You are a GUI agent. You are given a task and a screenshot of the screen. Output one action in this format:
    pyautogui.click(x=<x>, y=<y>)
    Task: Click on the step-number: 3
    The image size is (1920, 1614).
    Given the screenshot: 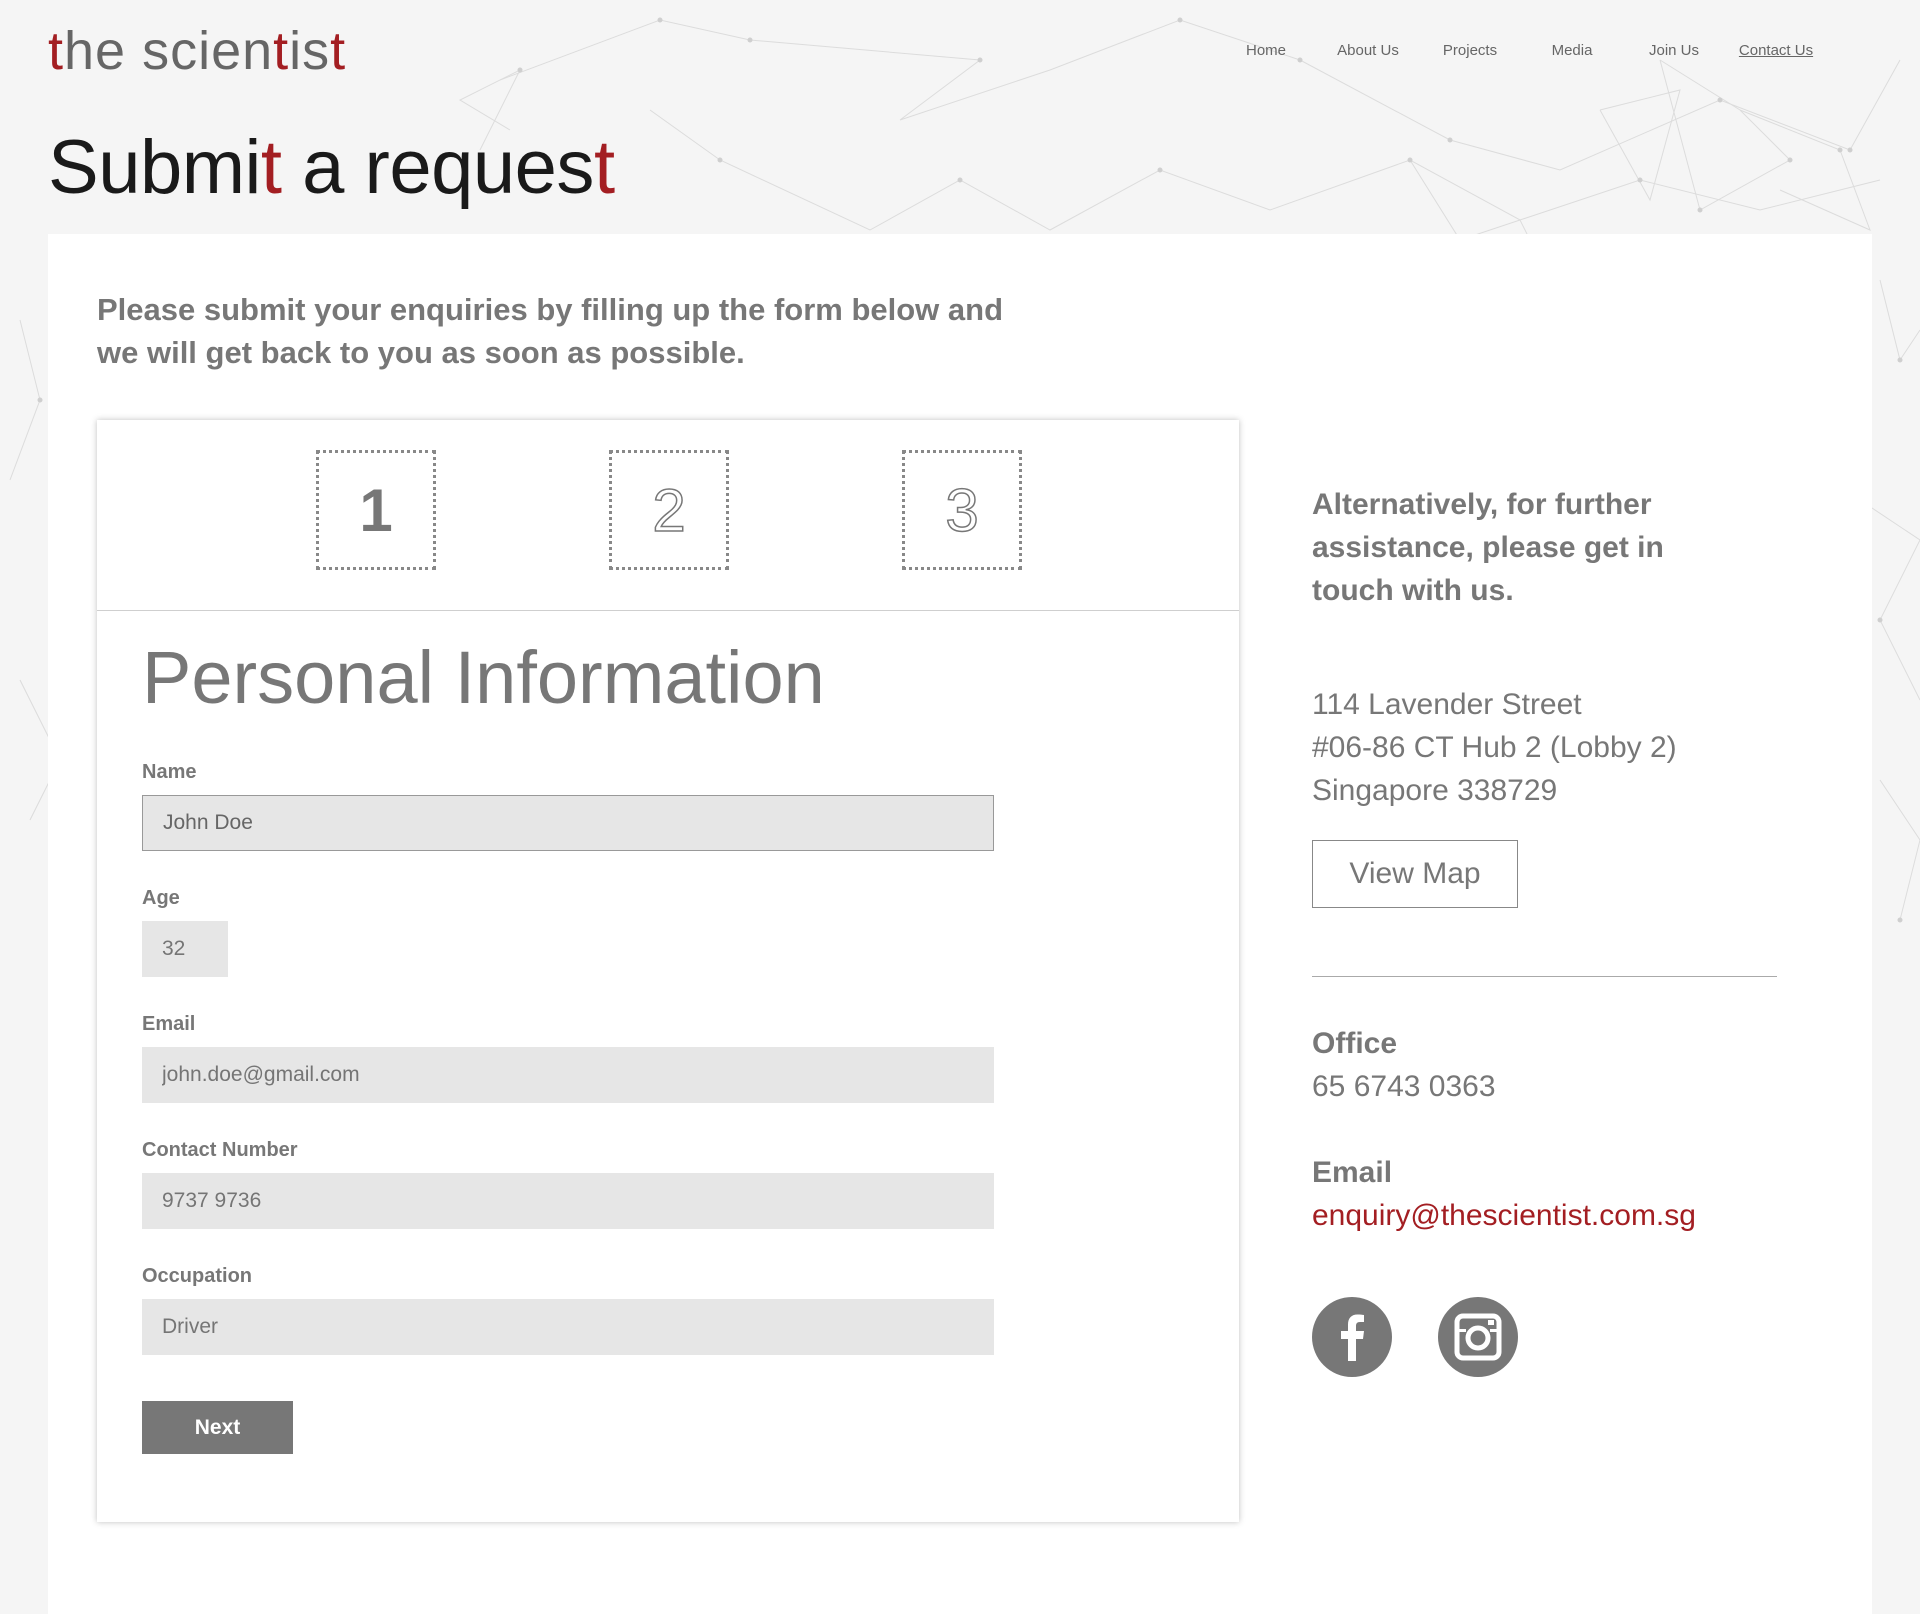 What is the action you would take?
    pyautogui.click(x=962, y=510)
    